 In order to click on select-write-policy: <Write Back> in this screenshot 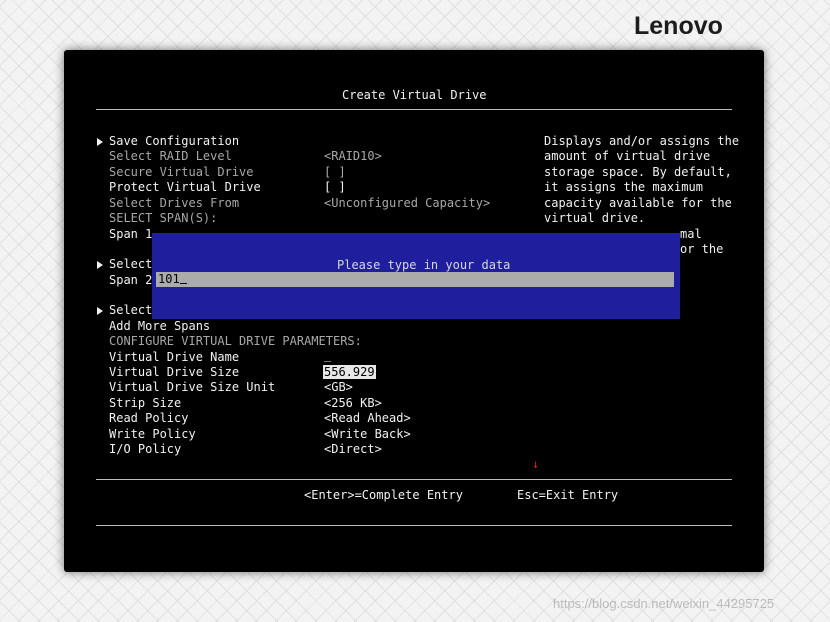, I will do `click(367, 434)`.